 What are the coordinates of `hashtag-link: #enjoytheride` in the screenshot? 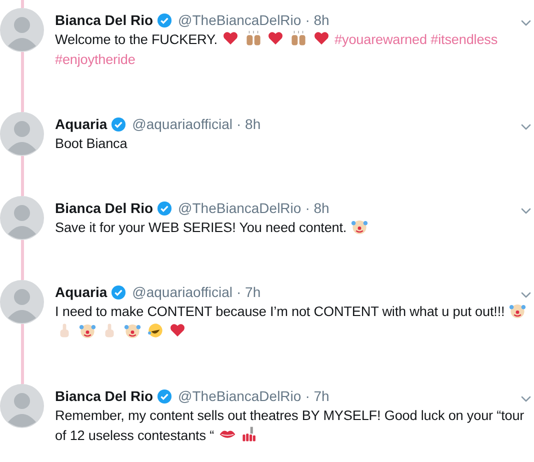 It's located at (95, 59).